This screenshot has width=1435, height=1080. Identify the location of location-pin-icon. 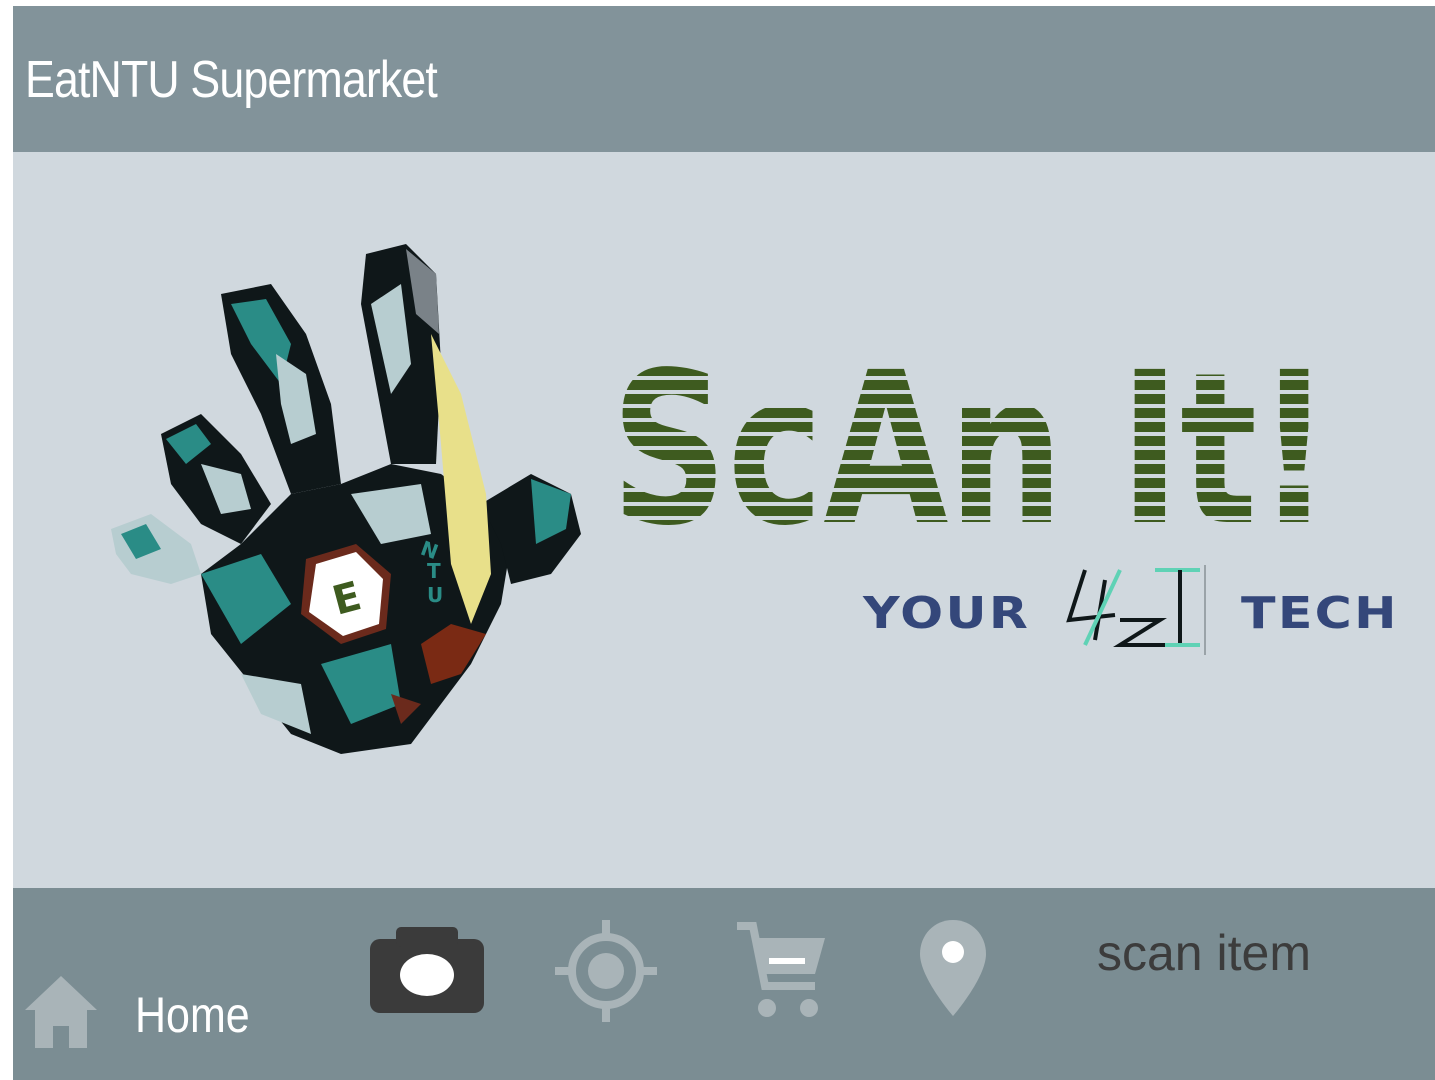
(953, 968).